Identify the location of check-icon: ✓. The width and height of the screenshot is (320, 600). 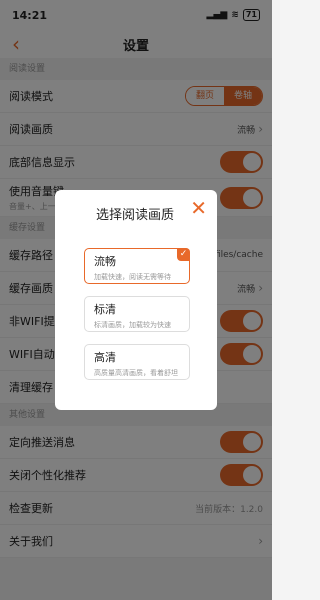
(183, 254).